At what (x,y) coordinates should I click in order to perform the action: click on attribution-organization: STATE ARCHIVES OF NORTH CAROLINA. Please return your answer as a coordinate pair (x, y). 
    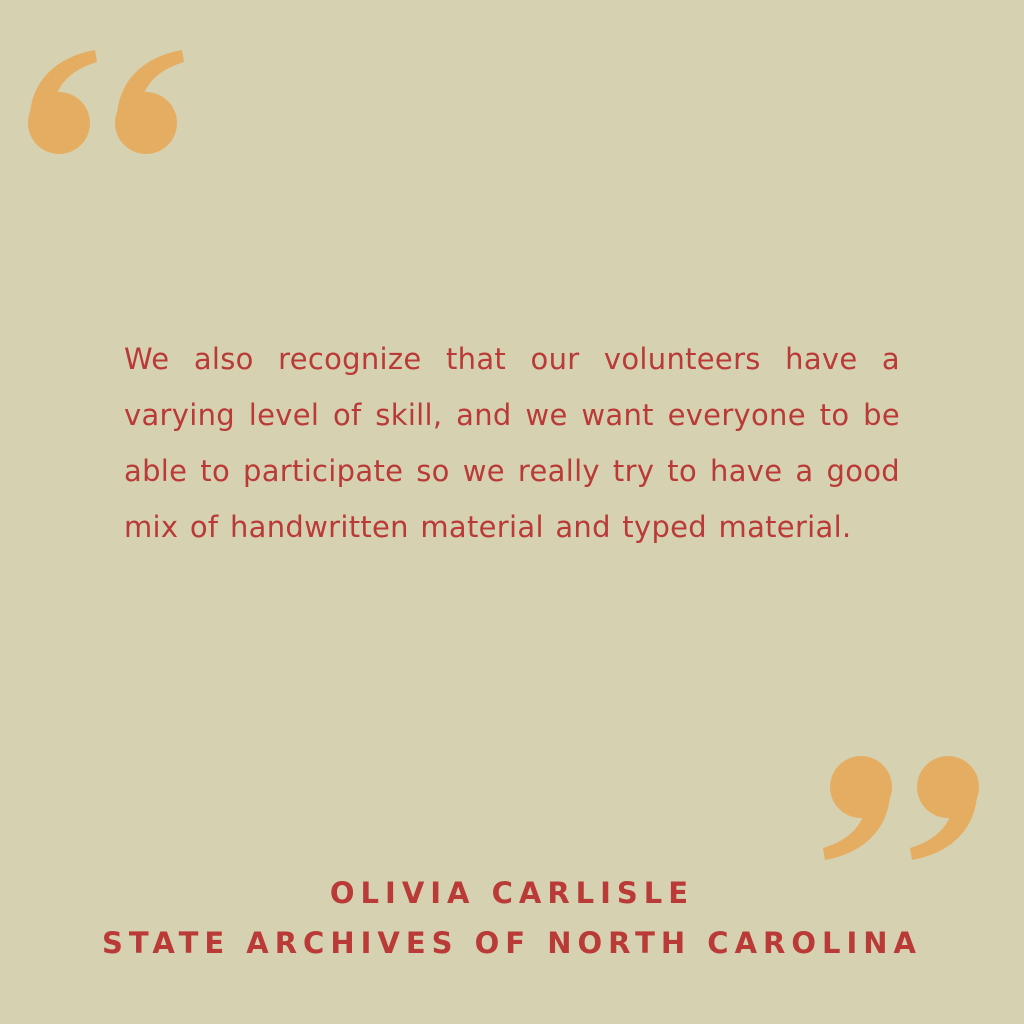
    Looking at the image, I should click on (511, 943).